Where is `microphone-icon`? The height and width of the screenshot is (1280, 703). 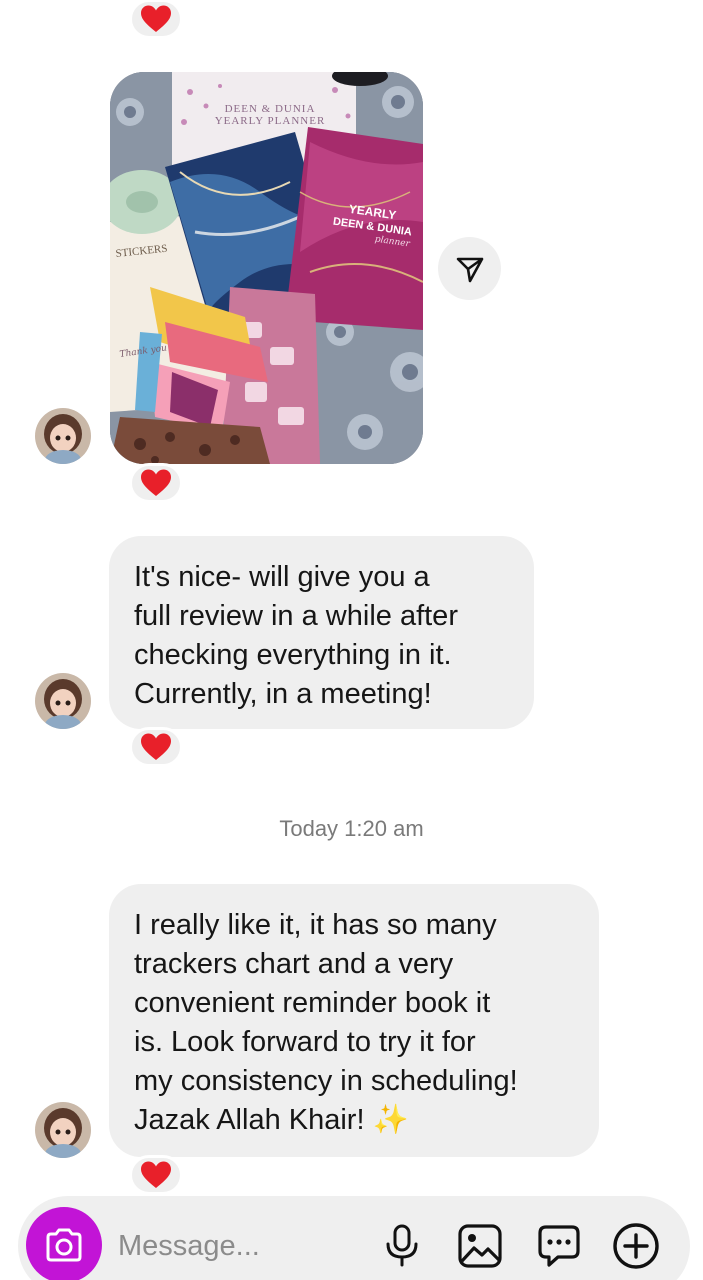 microphone-icon is located at coordinates (402, 1245).